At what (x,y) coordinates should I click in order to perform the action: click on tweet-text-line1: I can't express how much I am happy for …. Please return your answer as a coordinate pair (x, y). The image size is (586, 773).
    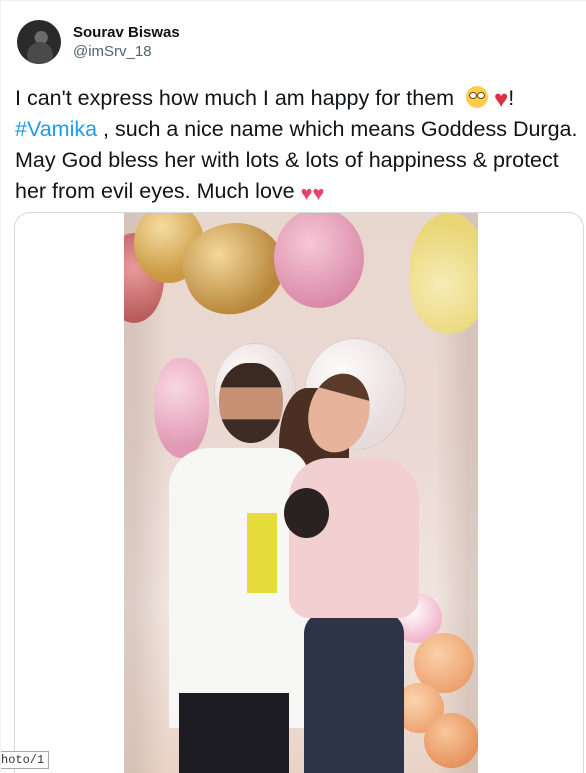
    Looking at the image, I should click on (238, 98).